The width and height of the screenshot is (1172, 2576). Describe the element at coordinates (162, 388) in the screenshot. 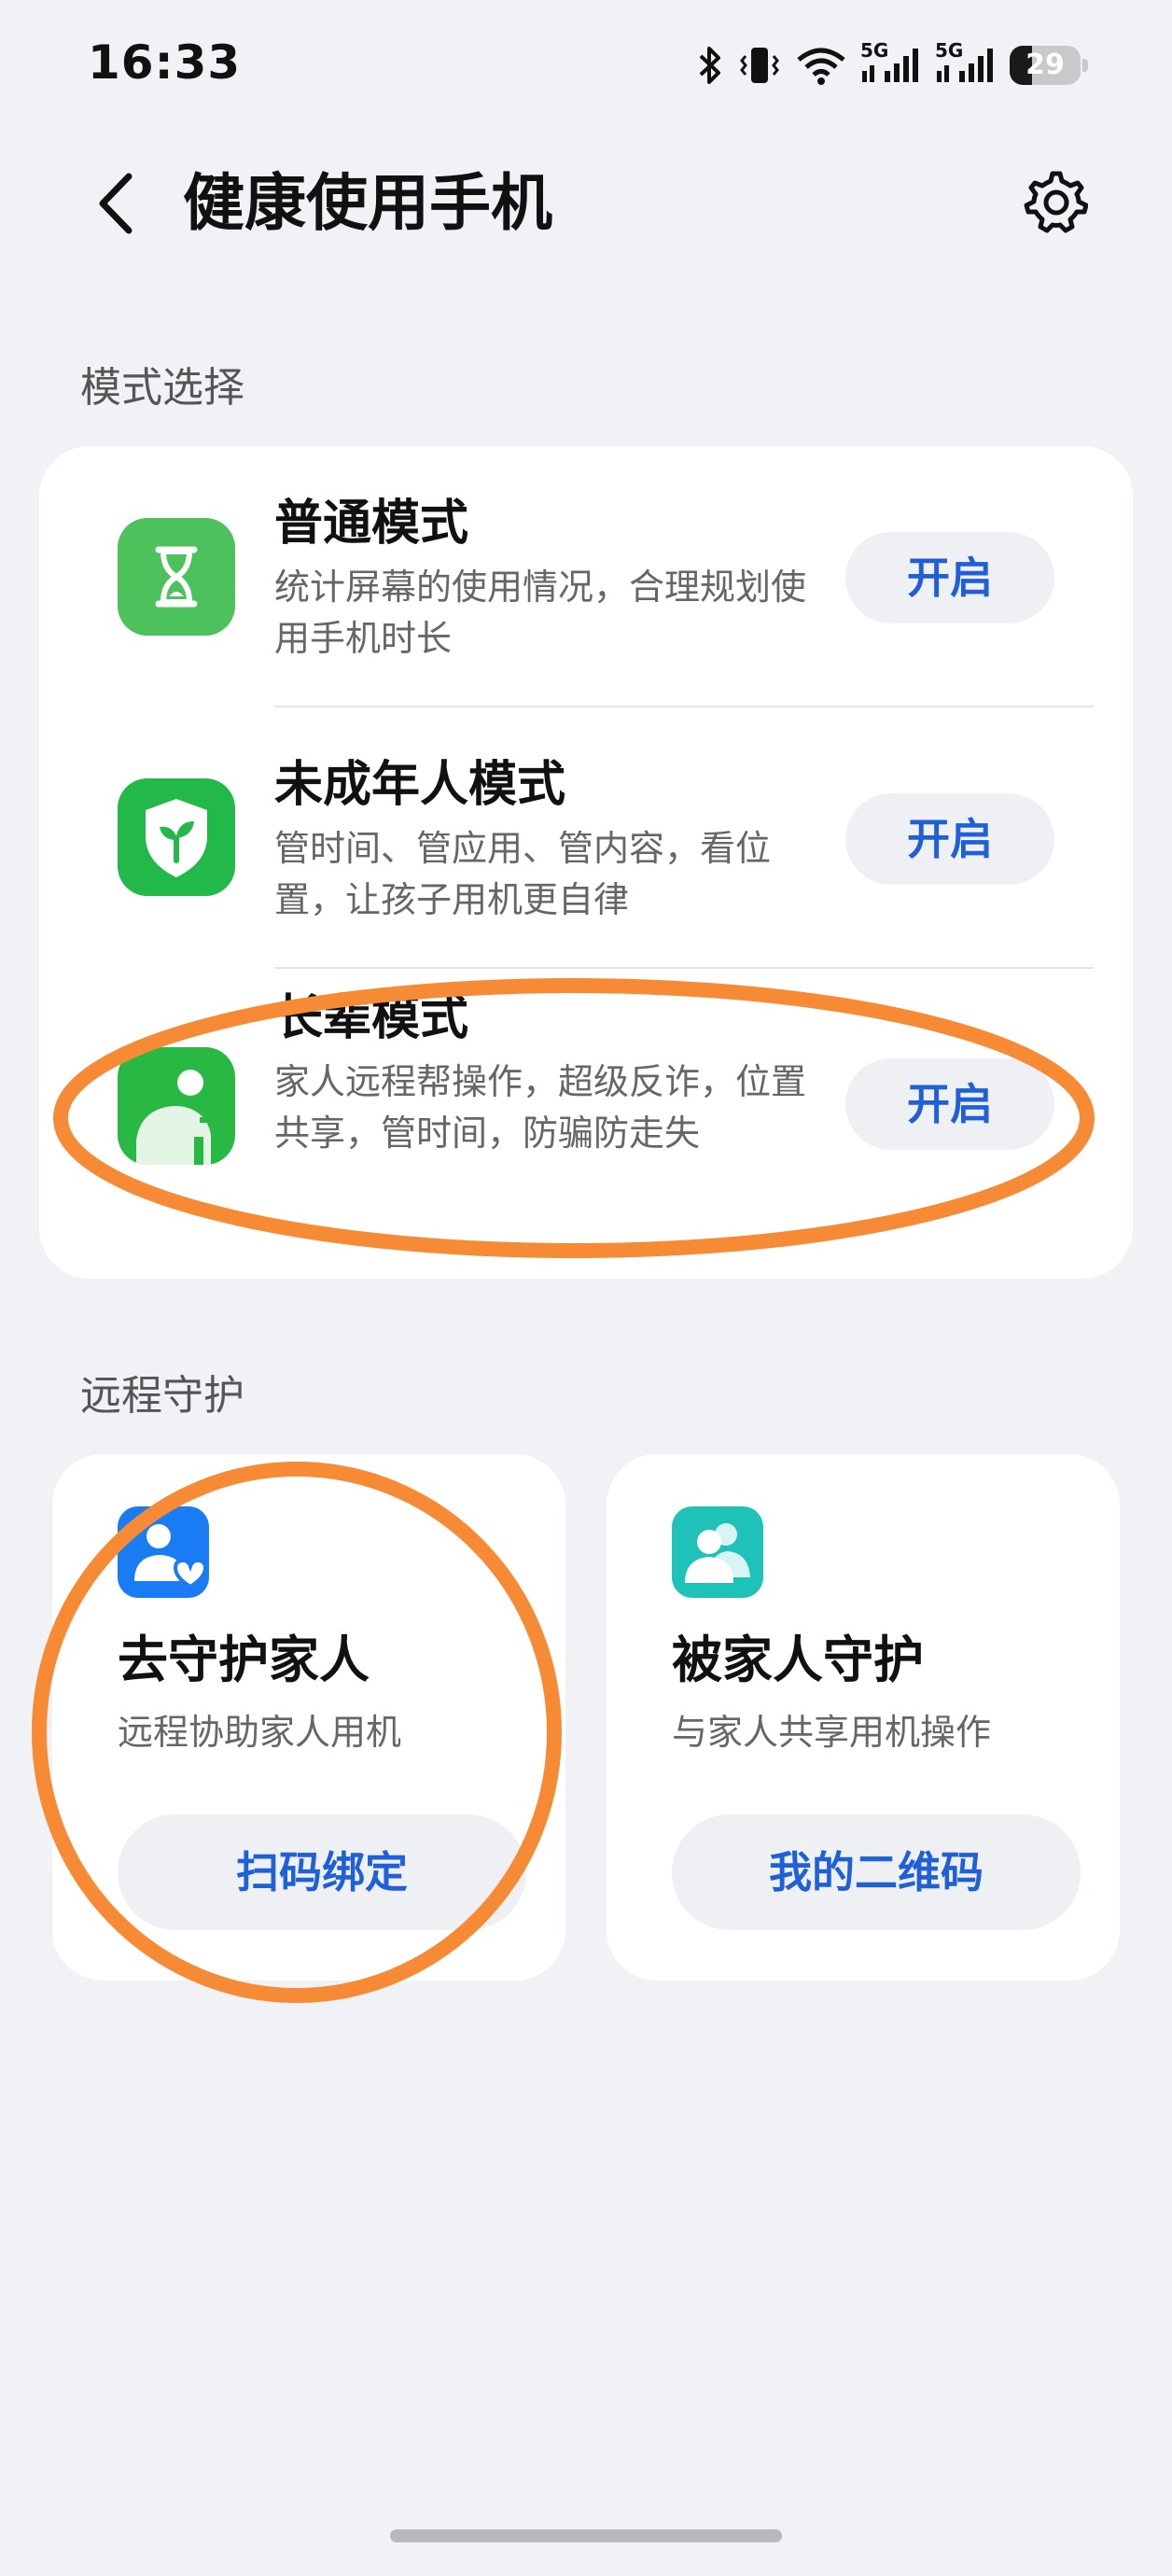

I see `mode-section-title: 模式选择` at that location.